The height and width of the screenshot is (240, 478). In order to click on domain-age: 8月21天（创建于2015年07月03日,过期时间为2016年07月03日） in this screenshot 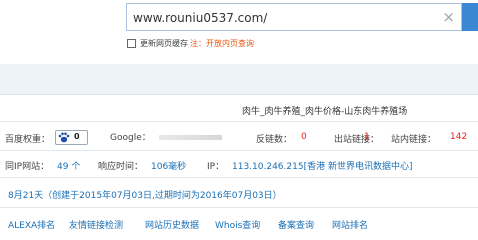, I will do `click(145, 196)`.